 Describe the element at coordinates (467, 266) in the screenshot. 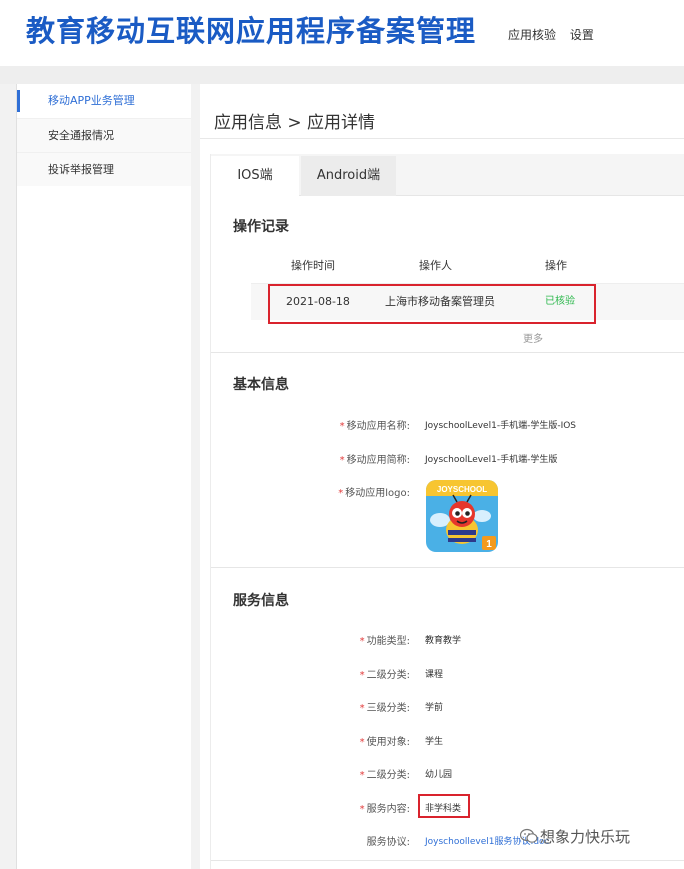

I see `table-header: 操作时间 操作人 操作` at that location.